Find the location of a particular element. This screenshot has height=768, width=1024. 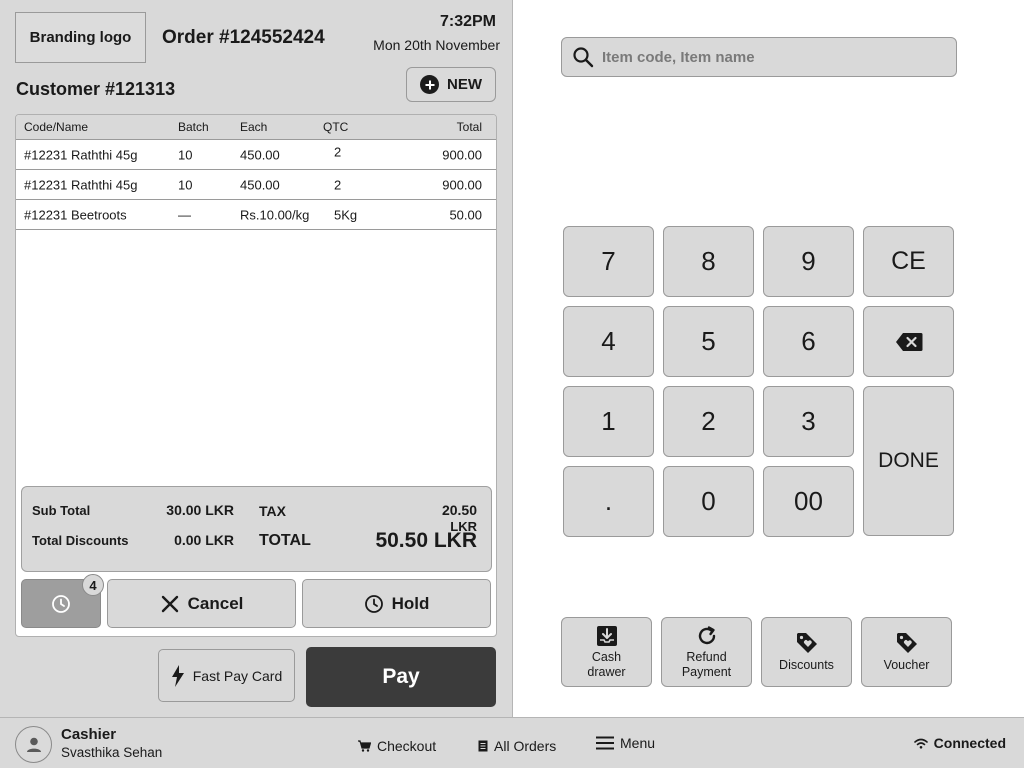

tax-value: 20.50 is located at coordinates (459, 510).